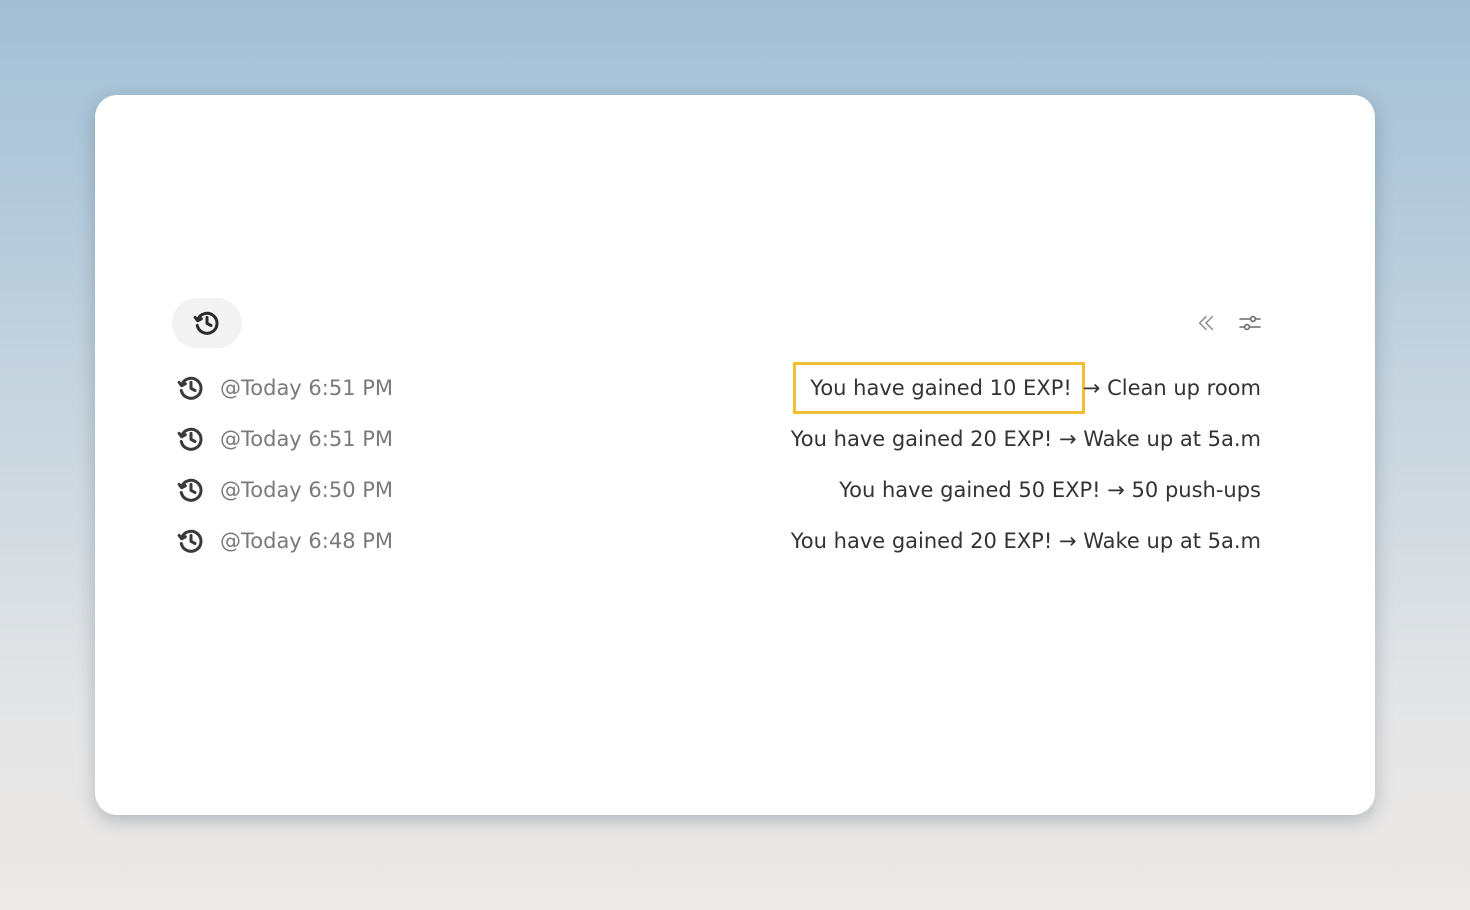  I want to click on collapse-button, so click(1206, 323).